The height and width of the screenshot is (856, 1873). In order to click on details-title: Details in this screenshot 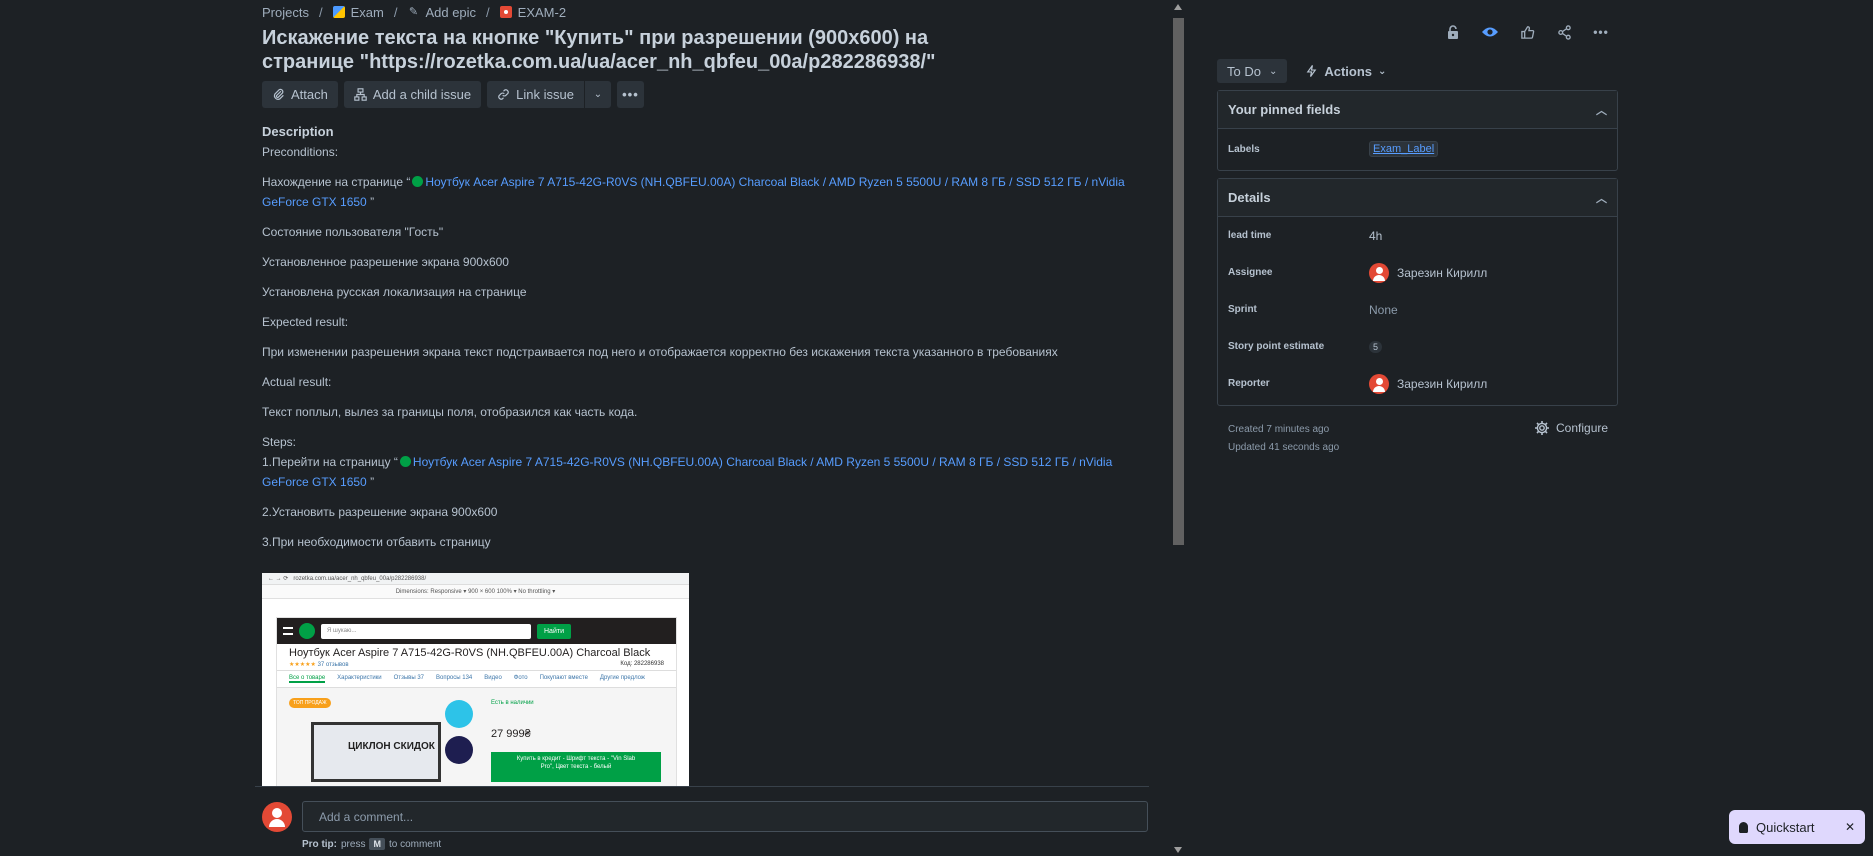, I will do `click(1249, 197)`.